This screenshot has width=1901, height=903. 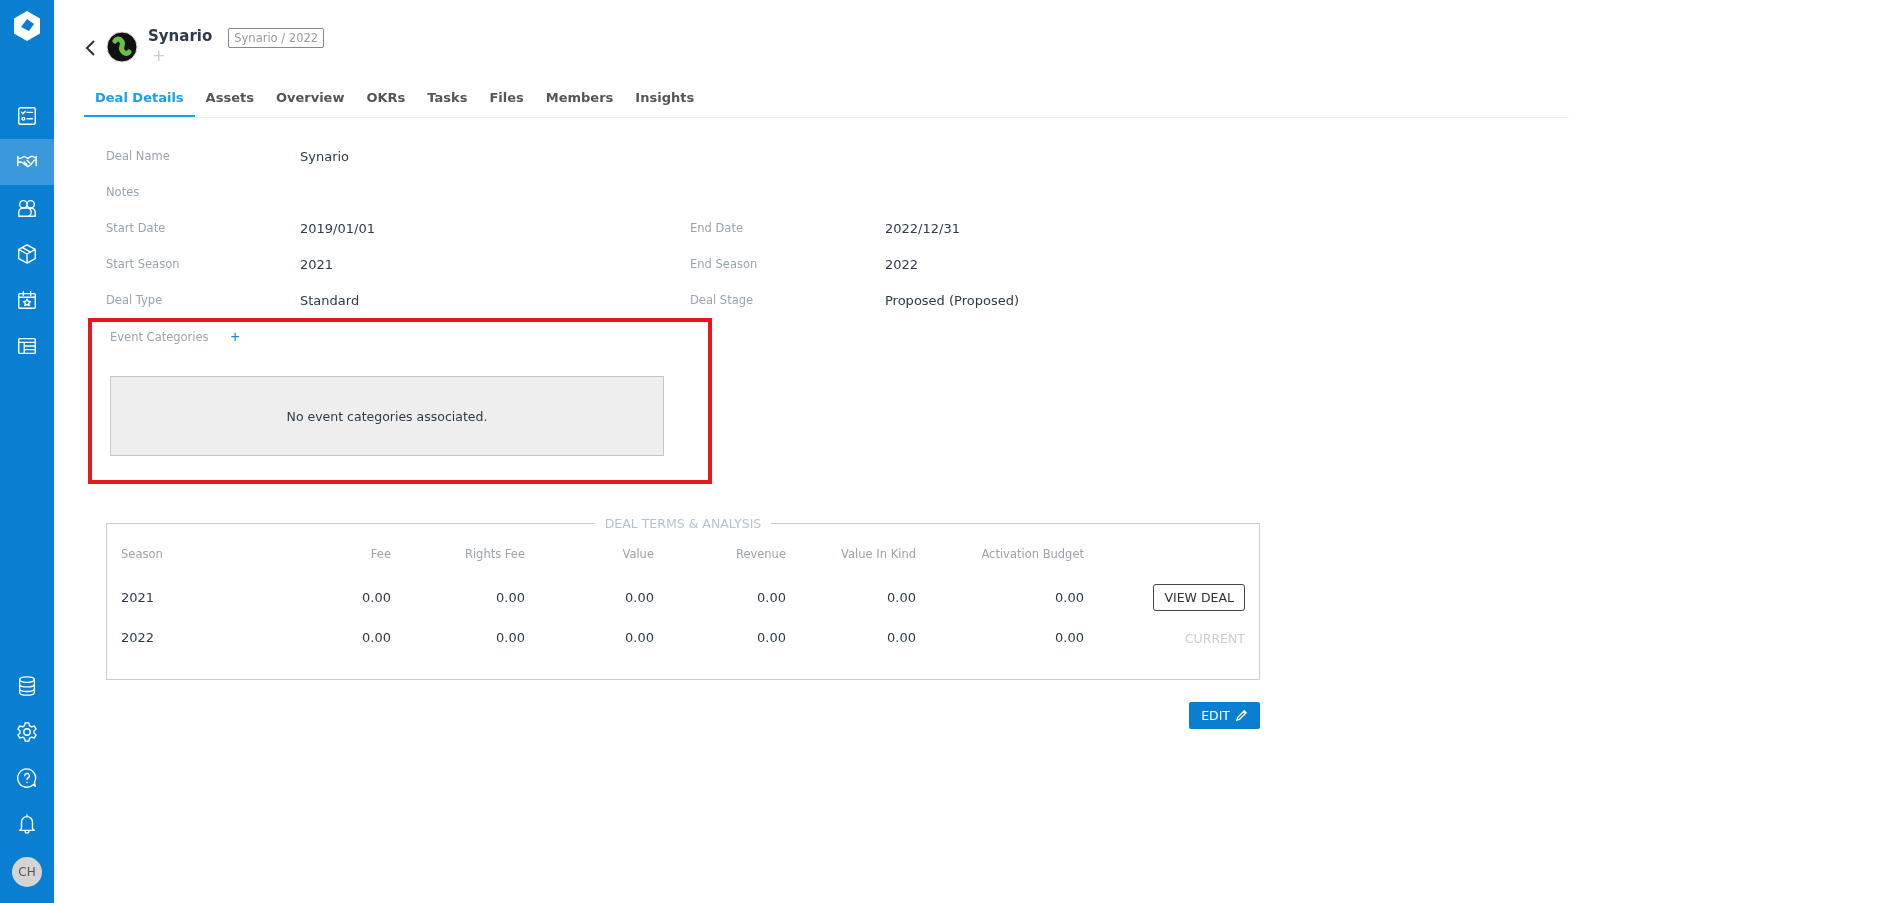 What do you see at coordinates (317, 264) in the screenshot?
I see `field-value: 2021` at bounding box center [317, 264].